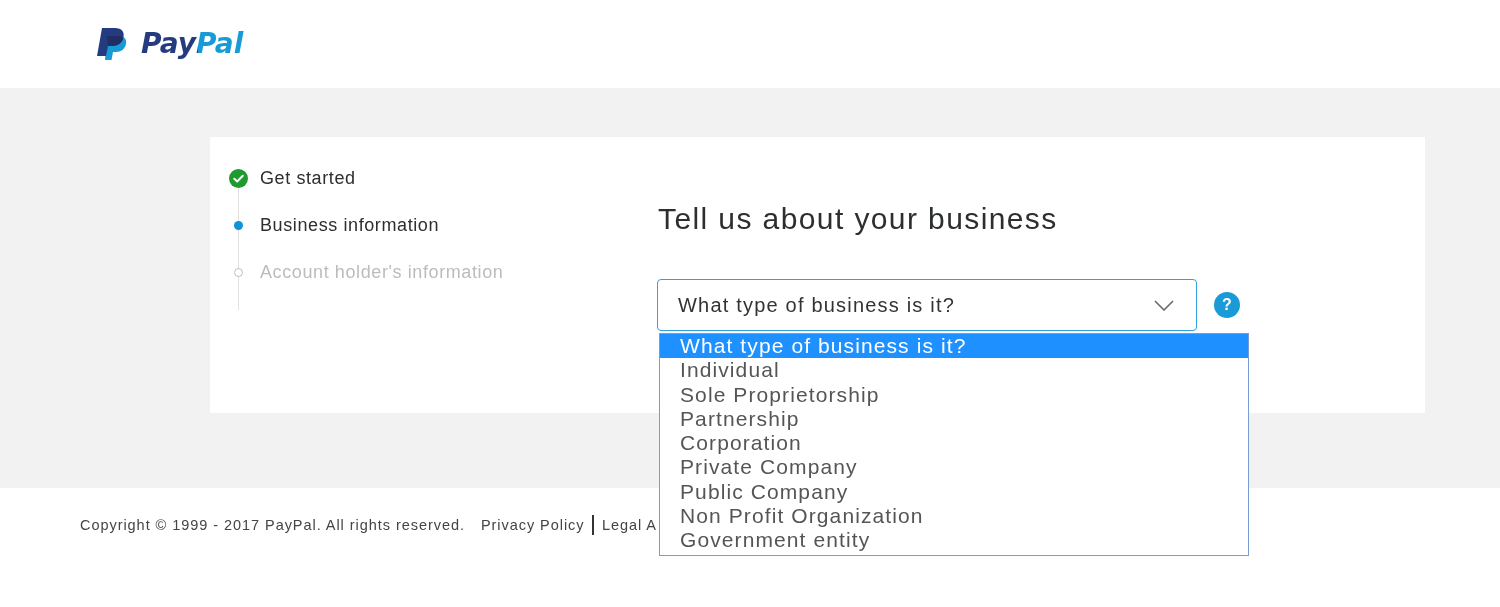 Image resolution: width=1500 pixels, height=607 pixels. Describe the element at coordinates (112, 44) in the screenshot. I see `logo-mark-icon` at that location.